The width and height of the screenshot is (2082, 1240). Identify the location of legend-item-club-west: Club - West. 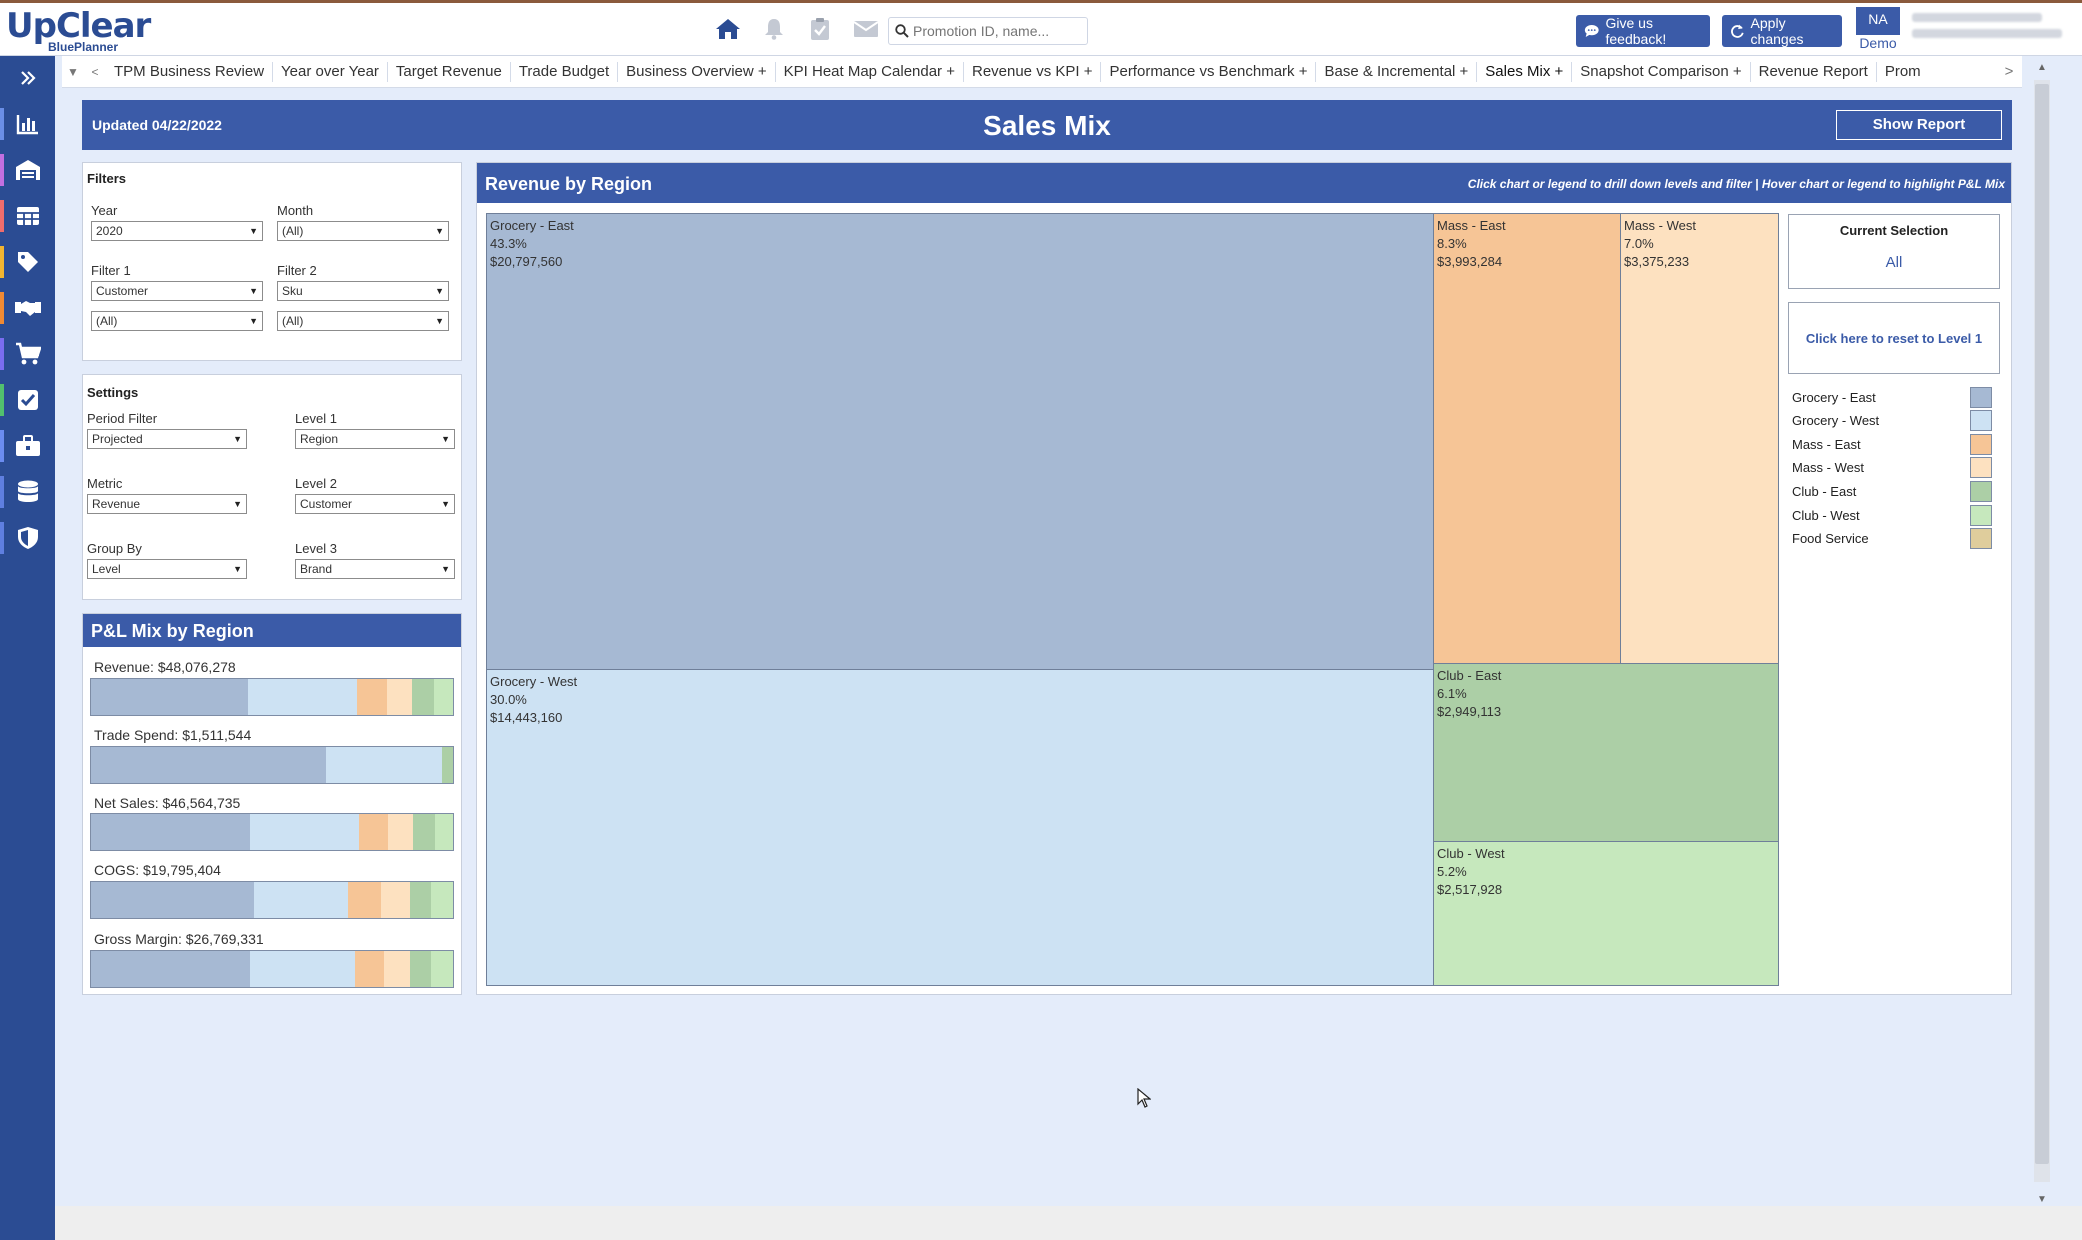
(1892, 516).